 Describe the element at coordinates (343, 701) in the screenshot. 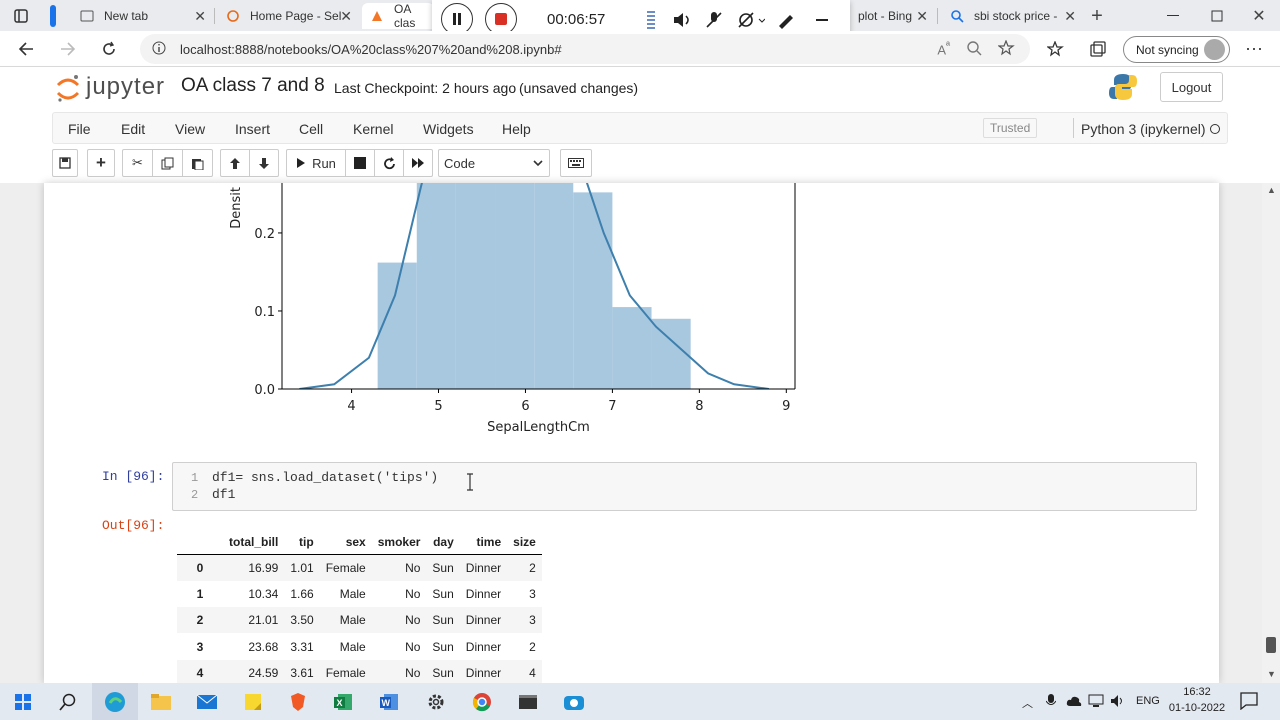

I see `excel-icon: X` at that location.